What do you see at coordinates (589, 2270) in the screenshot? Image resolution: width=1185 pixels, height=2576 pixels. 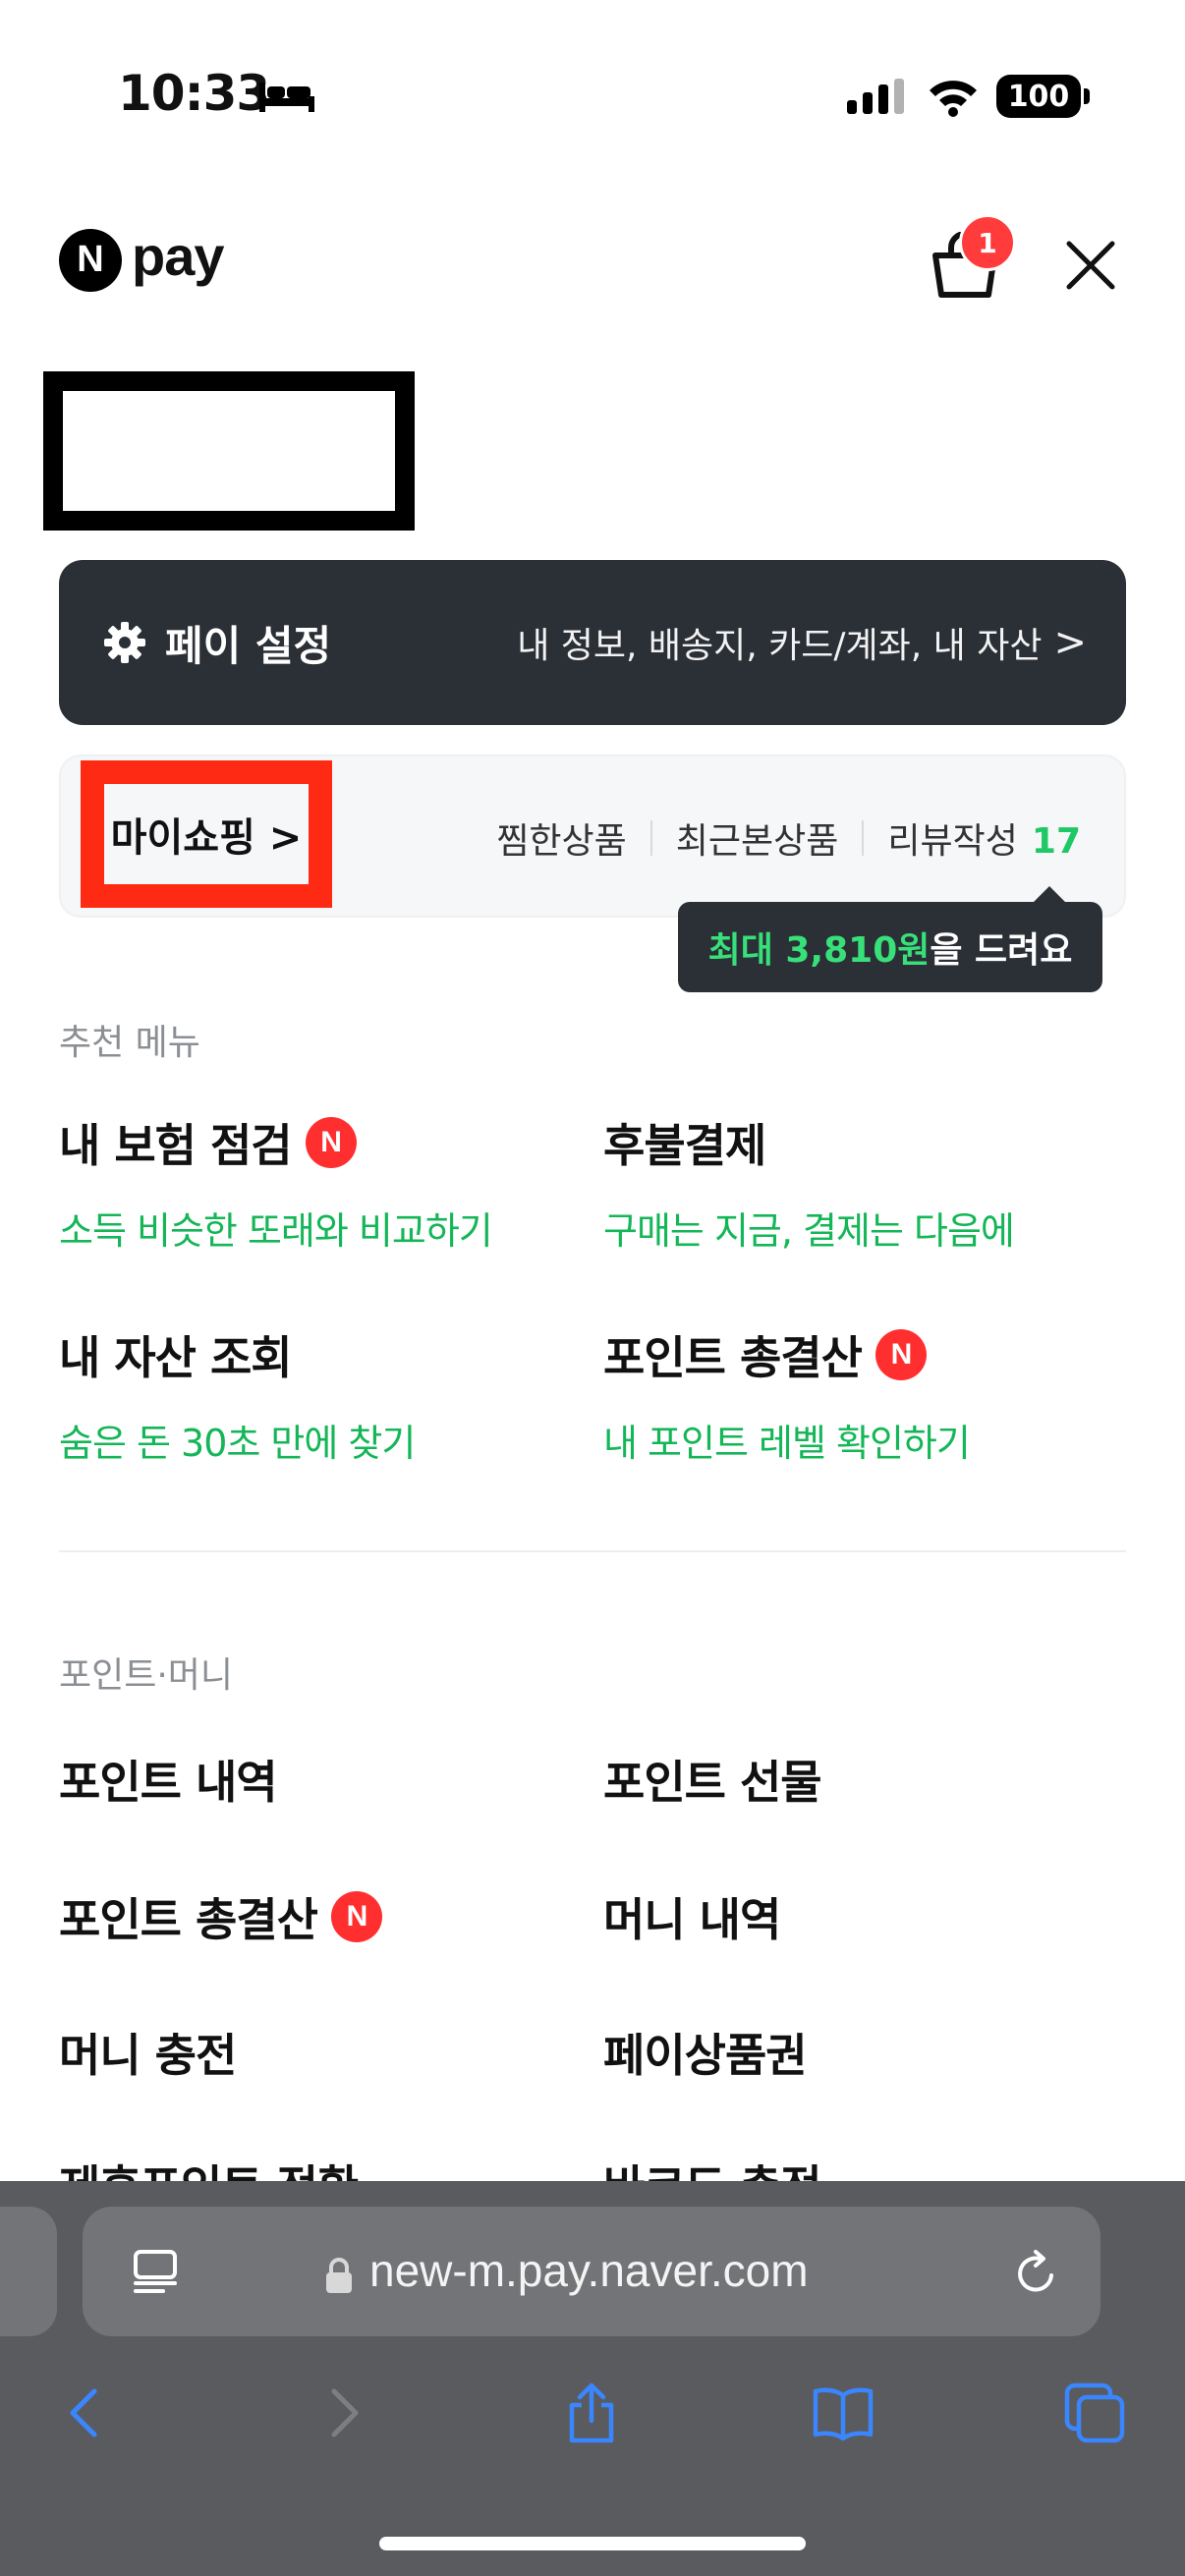 I see `url-text: new-m.pay.naver.com` at bounding box center [589, 2270].